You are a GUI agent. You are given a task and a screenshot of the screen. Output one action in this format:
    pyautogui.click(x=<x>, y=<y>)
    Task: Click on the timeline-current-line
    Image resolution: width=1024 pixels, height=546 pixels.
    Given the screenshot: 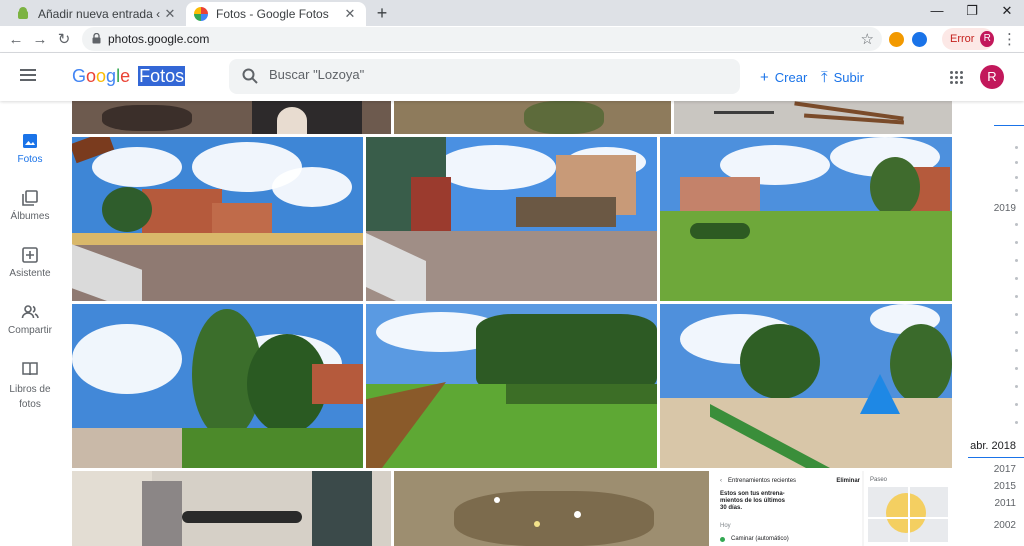 What is the action you would take?
    pyautogui.click(x=996, y=457)
    